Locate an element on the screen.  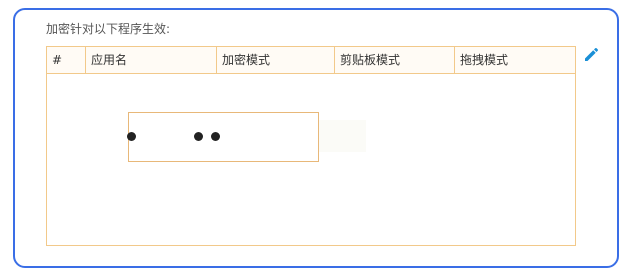
table-header: # 应用名 加密模式 剪贴板模式 拖拽模式 is located at coordinates (311, 60).